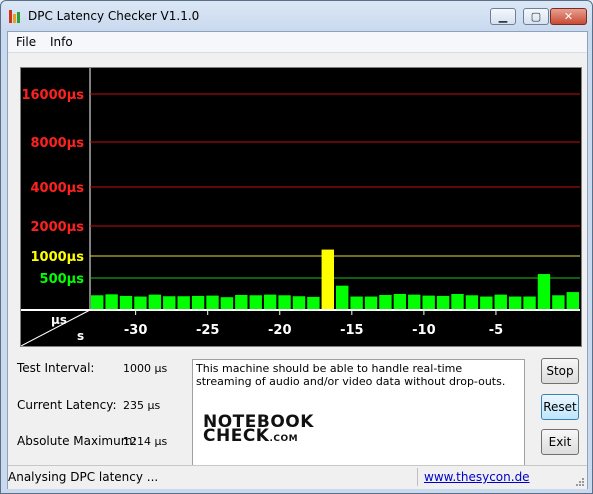  I want to click on x-tick-label: -30, so click(136, 330).